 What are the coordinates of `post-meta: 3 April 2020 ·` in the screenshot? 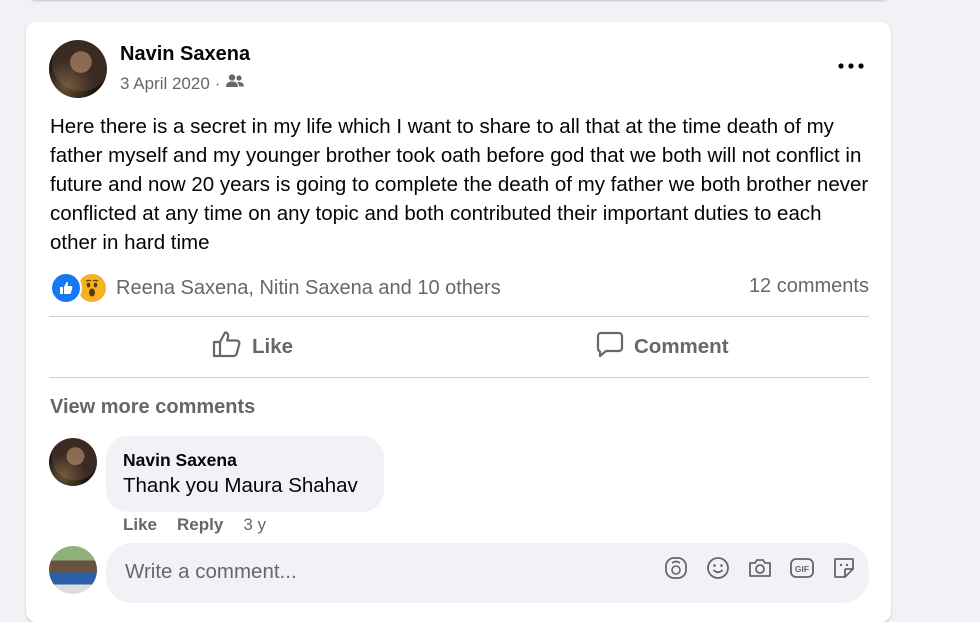 It's located at (182, 83).